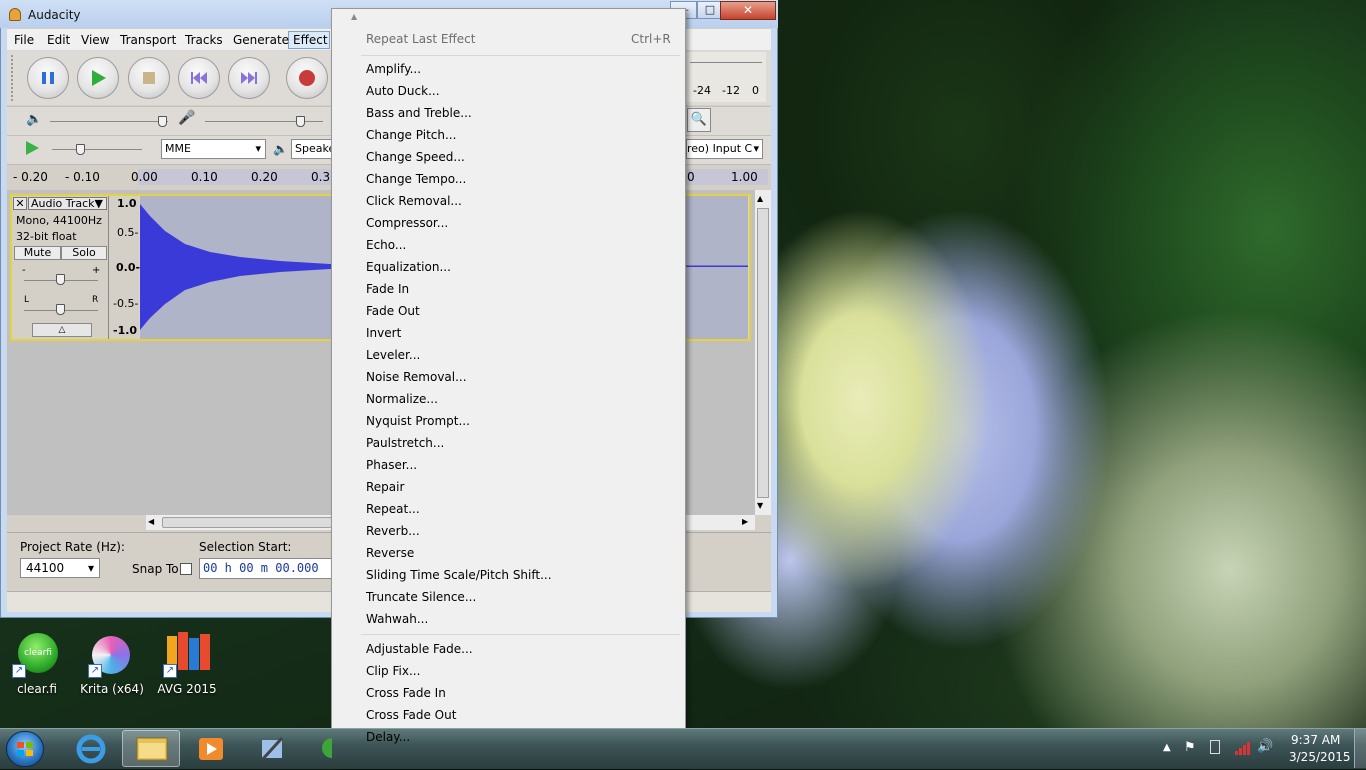  What do you see at coordinates (265, 568) in the screenshot?
I see `selection-start-field: 00 h 00 m 00.000` at bounding box center [265, 568].